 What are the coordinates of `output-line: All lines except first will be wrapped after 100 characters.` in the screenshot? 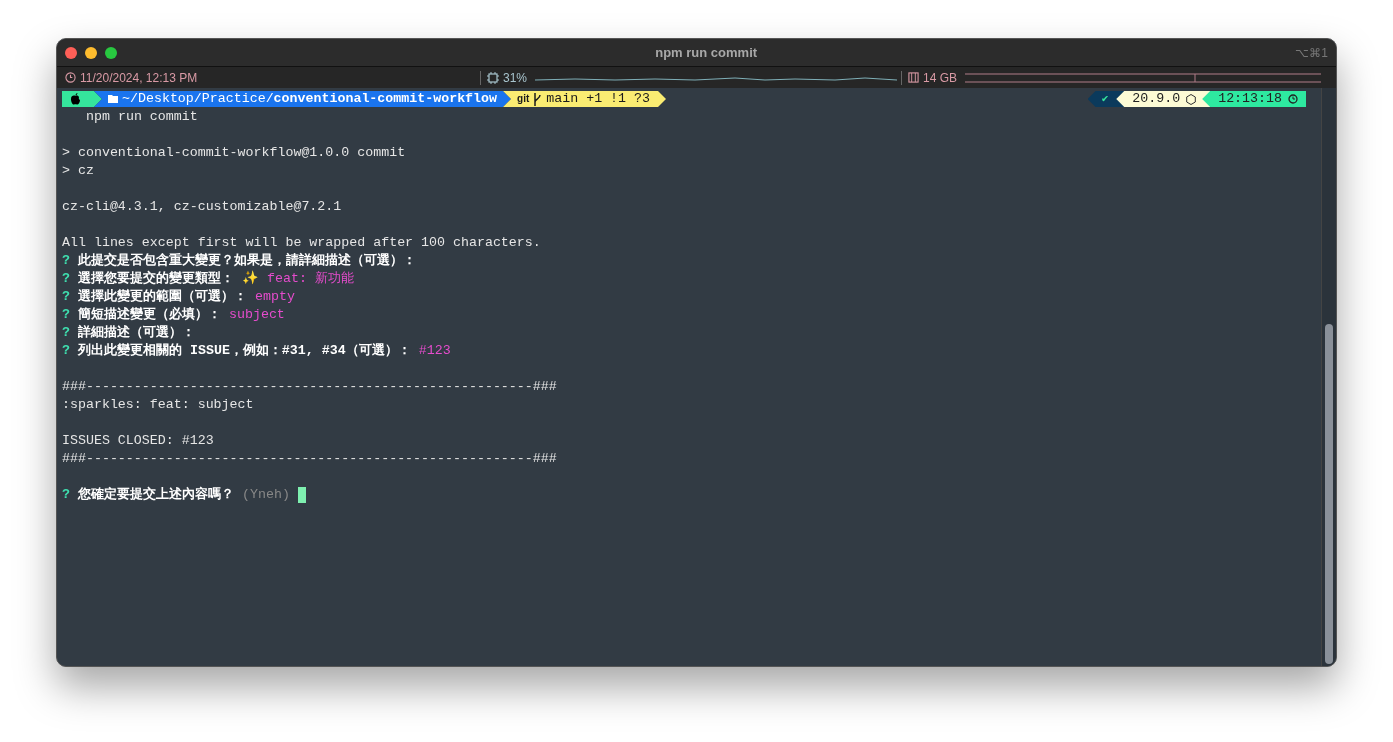 It's located at (301, 243).